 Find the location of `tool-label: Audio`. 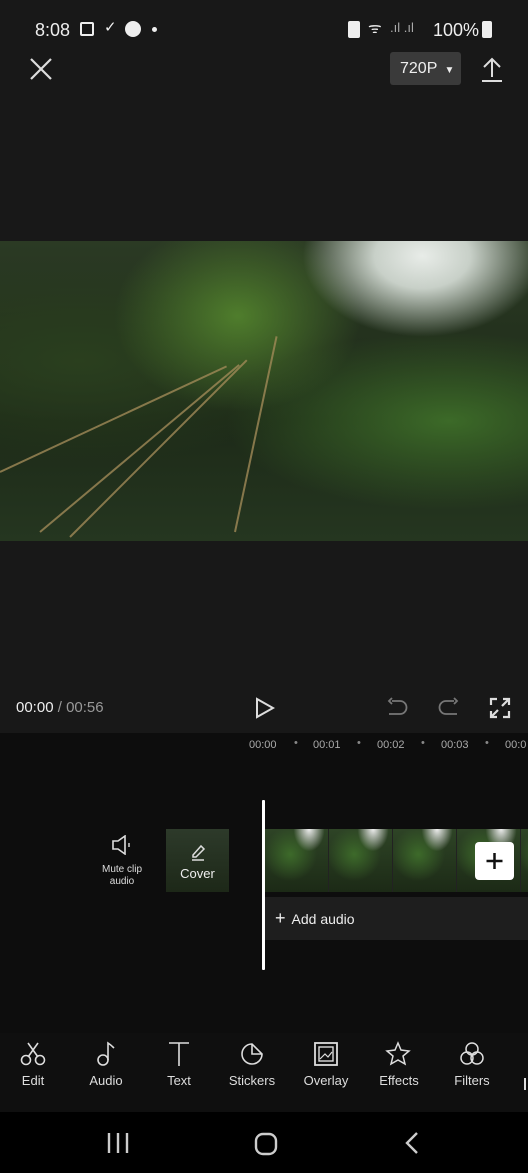

tool-label: Audio is located at coordinates (106, 1080).